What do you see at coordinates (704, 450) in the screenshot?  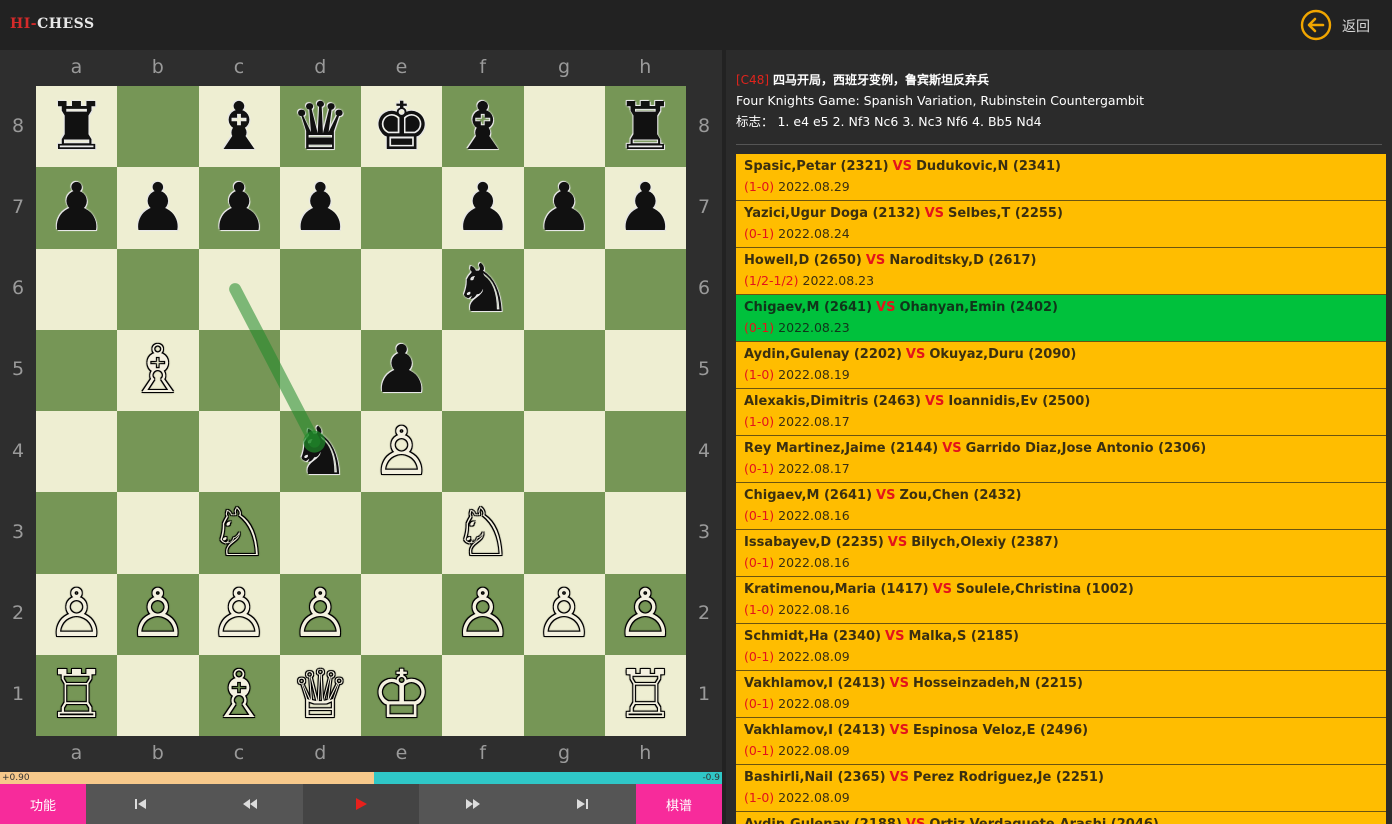 I see `rank-label-right: 4` at bounding box center [704, 450].